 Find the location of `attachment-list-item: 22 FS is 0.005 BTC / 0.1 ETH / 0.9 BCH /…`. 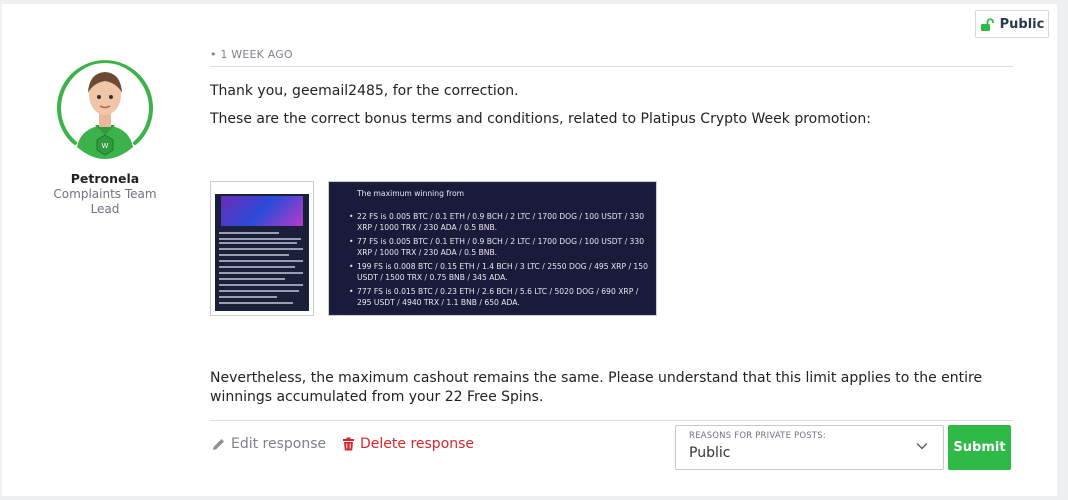

attachment-list-item: 22 FS is 0.005 BTC / 0.1 ETH / 0.9 BCH /… is located at coordinates (499, 222).